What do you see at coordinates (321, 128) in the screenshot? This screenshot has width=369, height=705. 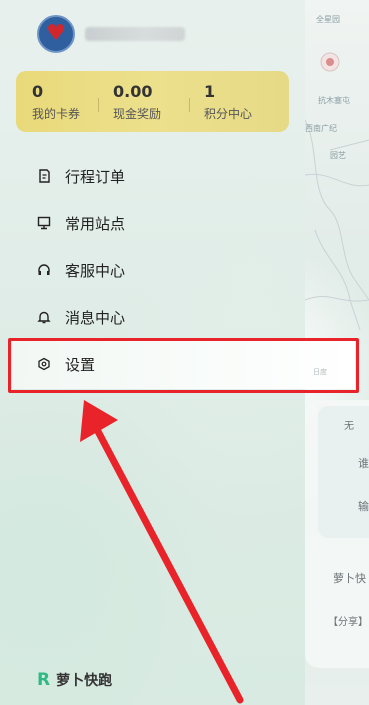 I see `map-label: 西南广纪` at bounding box center [321, 128].